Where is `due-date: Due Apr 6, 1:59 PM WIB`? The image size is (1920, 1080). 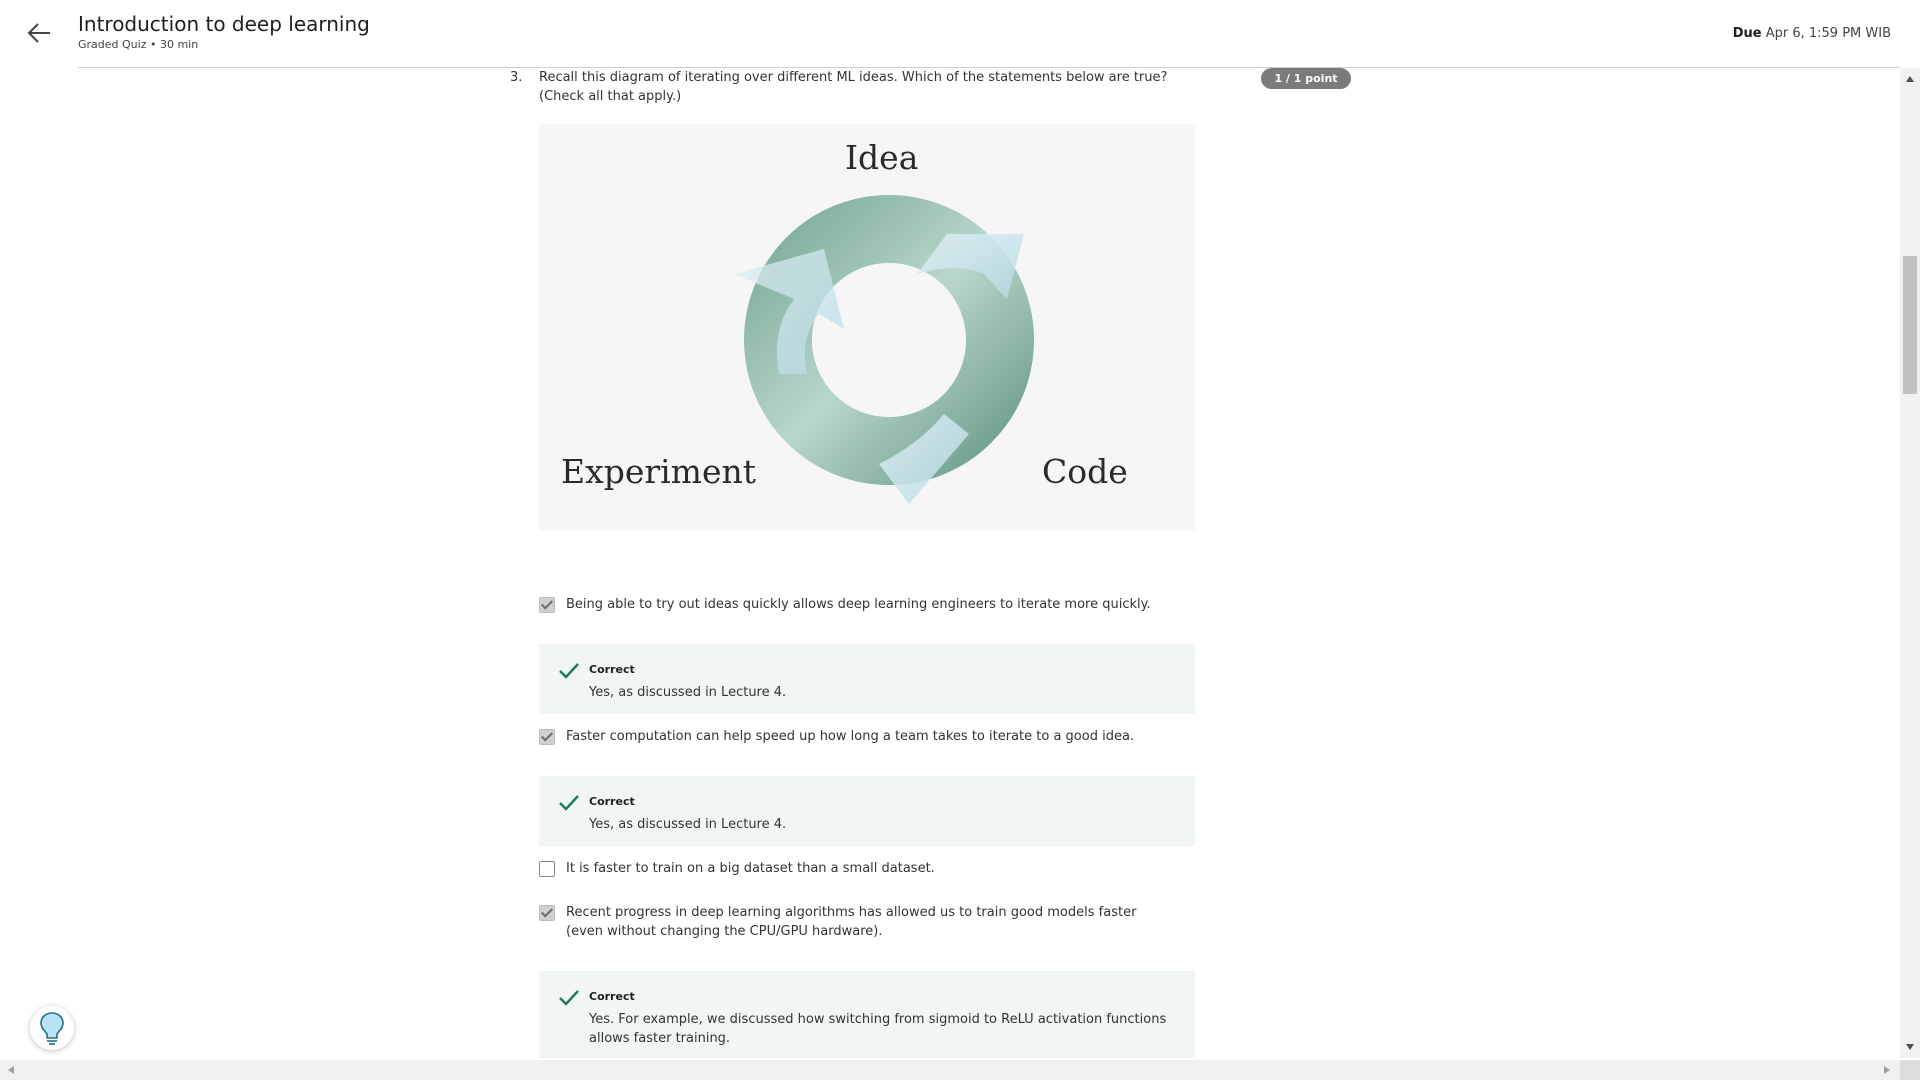
due-date: Due Apr 6, 1:59 PM WIB is located at coordinates (1812, 33).